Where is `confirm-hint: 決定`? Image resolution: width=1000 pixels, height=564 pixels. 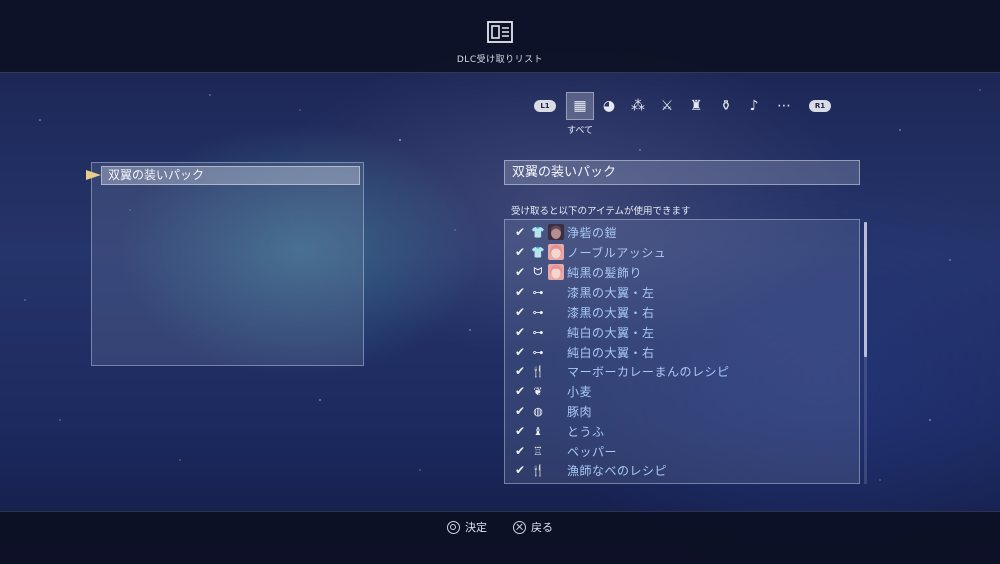
confirm-hint: 決定 is located at coordinates (467, 527).